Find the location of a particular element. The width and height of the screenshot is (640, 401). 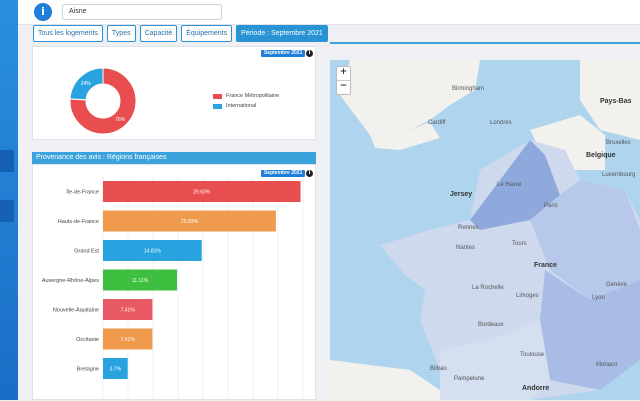

info-icon: i is located at coordinates (43, 12).